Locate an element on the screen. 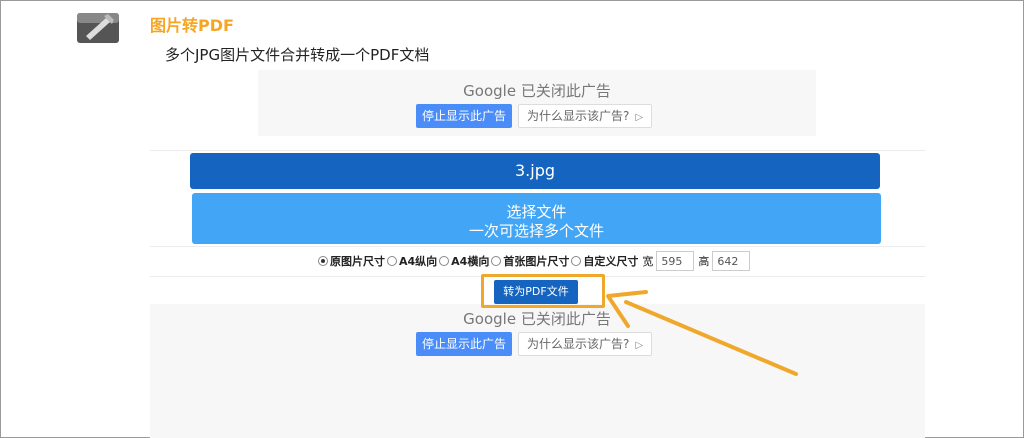 The image size is (1024, 438). width-input is located at coordinates (675, 261).